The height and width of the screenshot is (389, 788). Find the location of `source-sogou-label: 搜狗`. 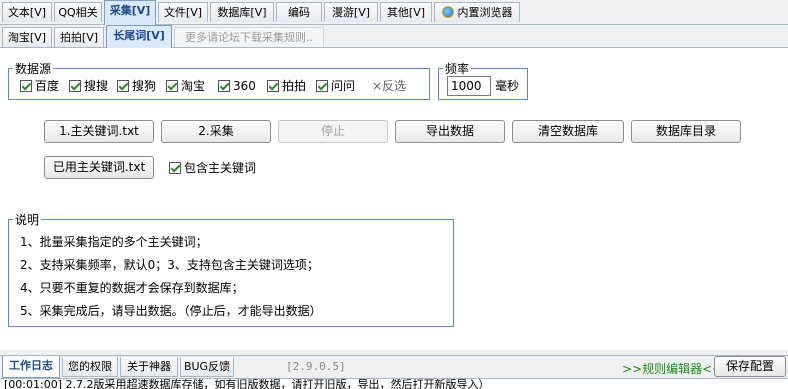

source-sogou-label: 搜狗 is located at coordinates (144, 86).